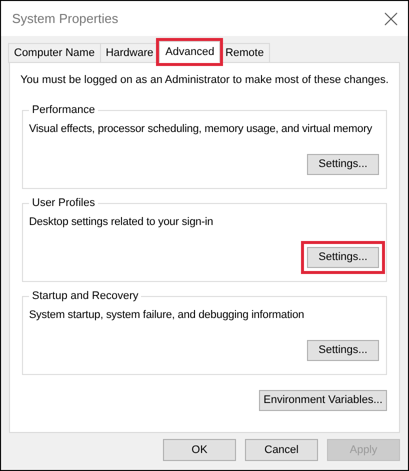 The width and height of the screenshot is (409, 471). Describe the element at coordinates (166, 315) in the screenshot. I see `group-description: System startup, system failure, and debugging information` at that location.